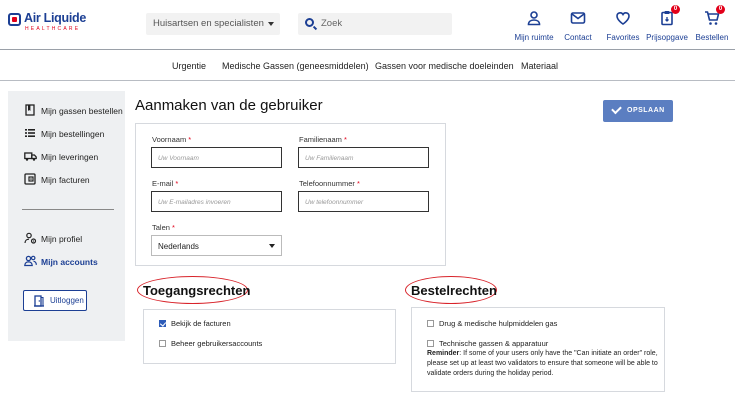 Image resolution: width=735 pixels, height=403 pixels. I want to click on nav-favorites: Favorites, so click(623, 25).